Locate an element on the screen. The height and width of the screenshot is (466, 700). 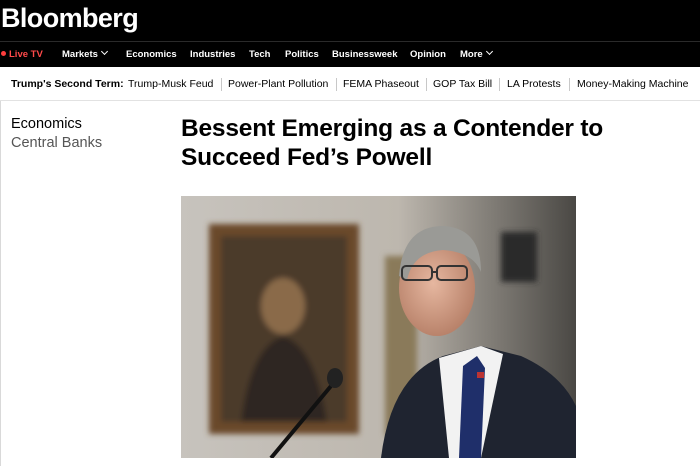
trending-item: Trump-Musk Feud is located at coordinates (170, 84).